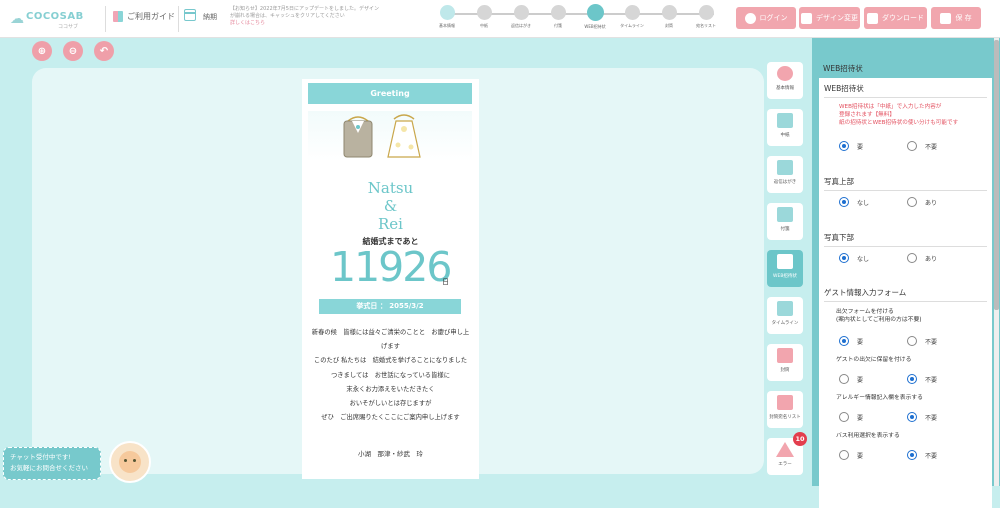 This screenshot has width=1000, height=508. Describe the element at coordinates (785, 464) in the screenshot. I see `rail-label: エラー` at that location.